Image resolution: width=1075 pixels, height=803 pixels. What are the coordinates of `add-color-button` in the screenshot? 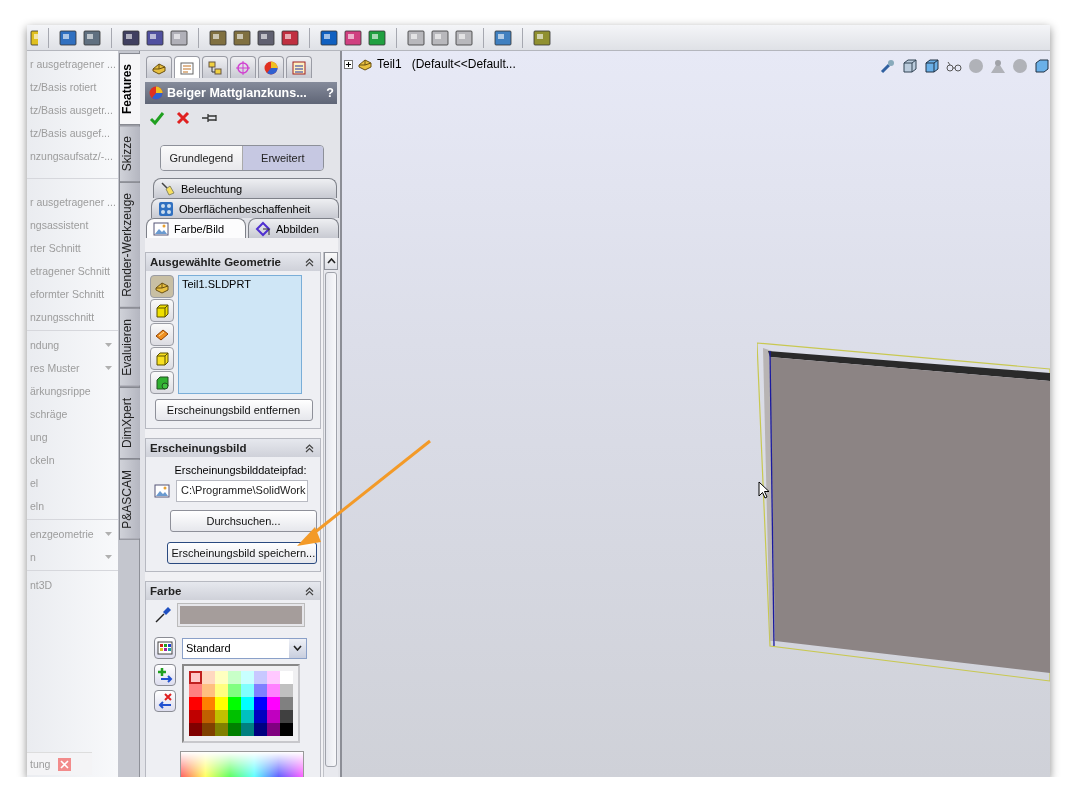 It's located at (165, 675).